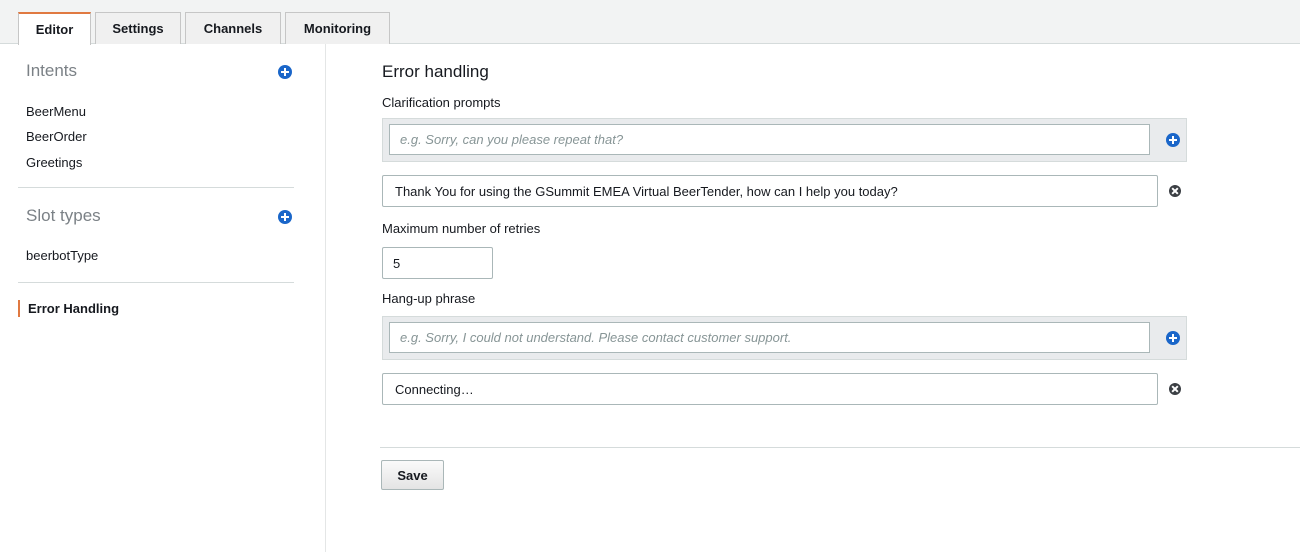 The height and width of the screenshot is (552, 1300). I want to click on max-retries-label: Maximum number of retries, so click(461, 228).